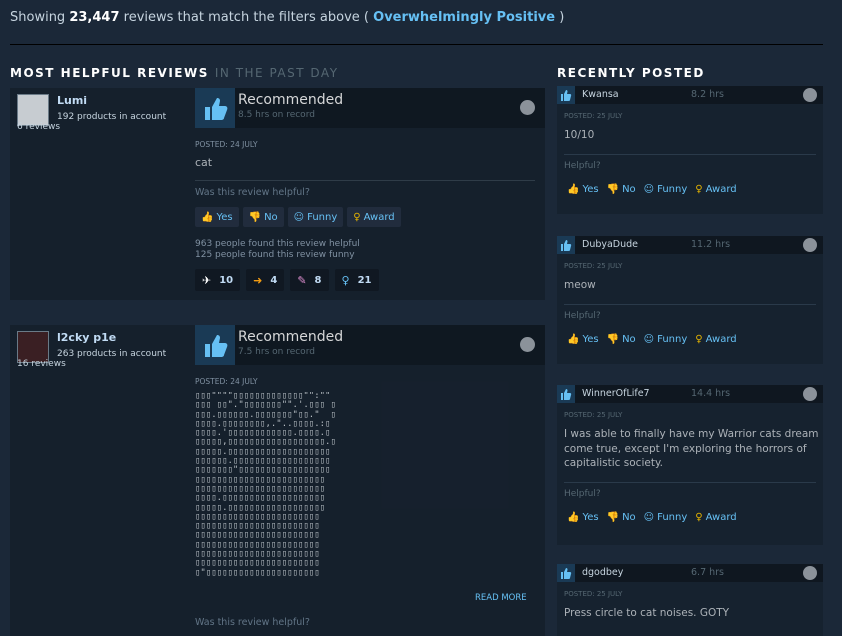 The height and width of the screenshot is (636, 842). I want to click on award-badge: ♀ 21, so click(356, 280).